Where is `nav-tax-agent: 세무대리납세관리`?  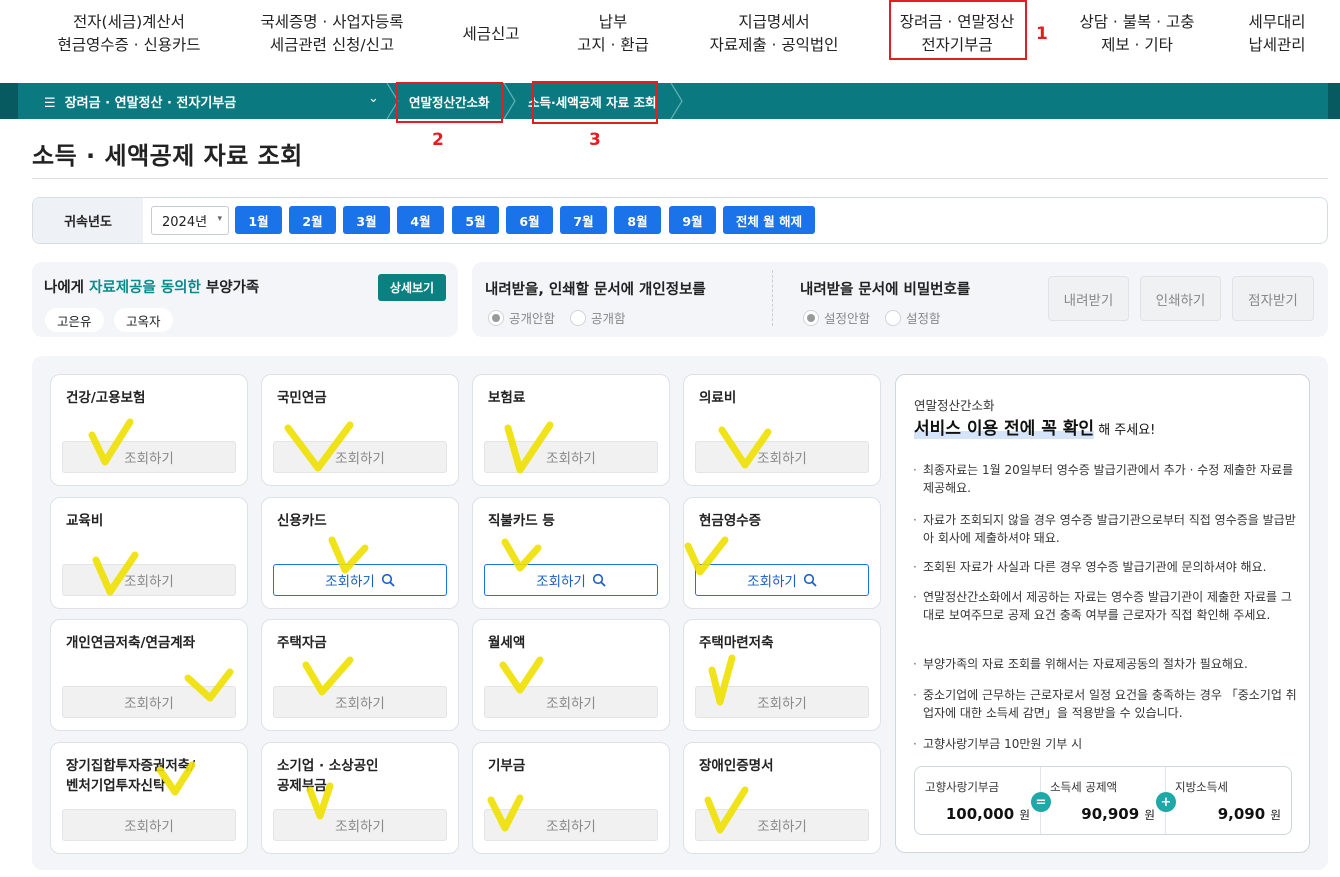 nav-tax-agent: 세무대리납세관리 is located at coordinates (1277, 34).